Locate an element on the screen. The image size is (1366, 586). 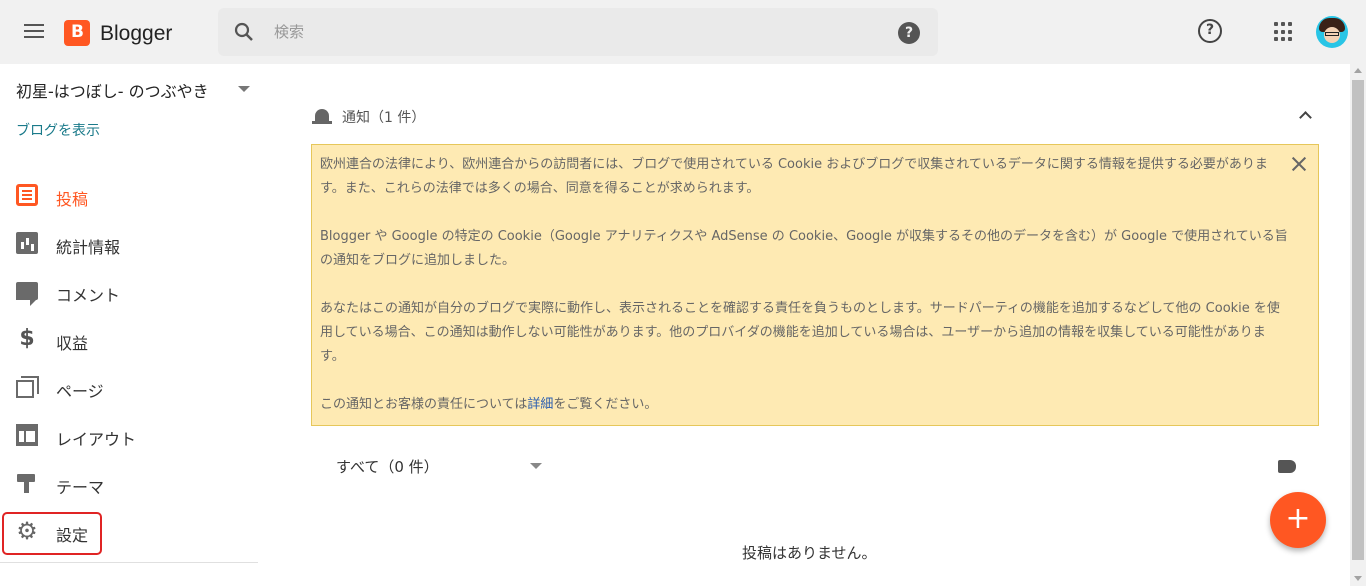
sidebar-item-pages: ページ is located at coordinates (130, 388).